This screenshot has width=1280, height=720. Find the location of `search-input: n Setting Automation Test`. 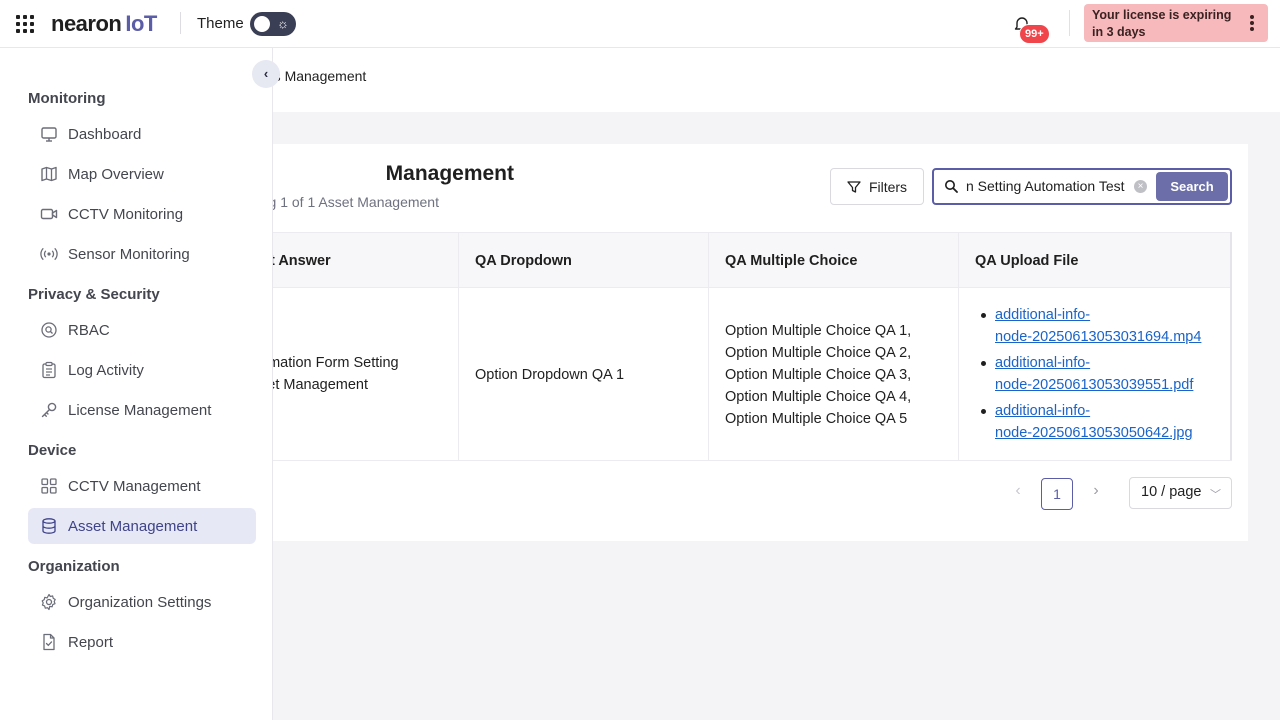

search-input: n Setting Automation Test is located at coordinates (1047, 186).